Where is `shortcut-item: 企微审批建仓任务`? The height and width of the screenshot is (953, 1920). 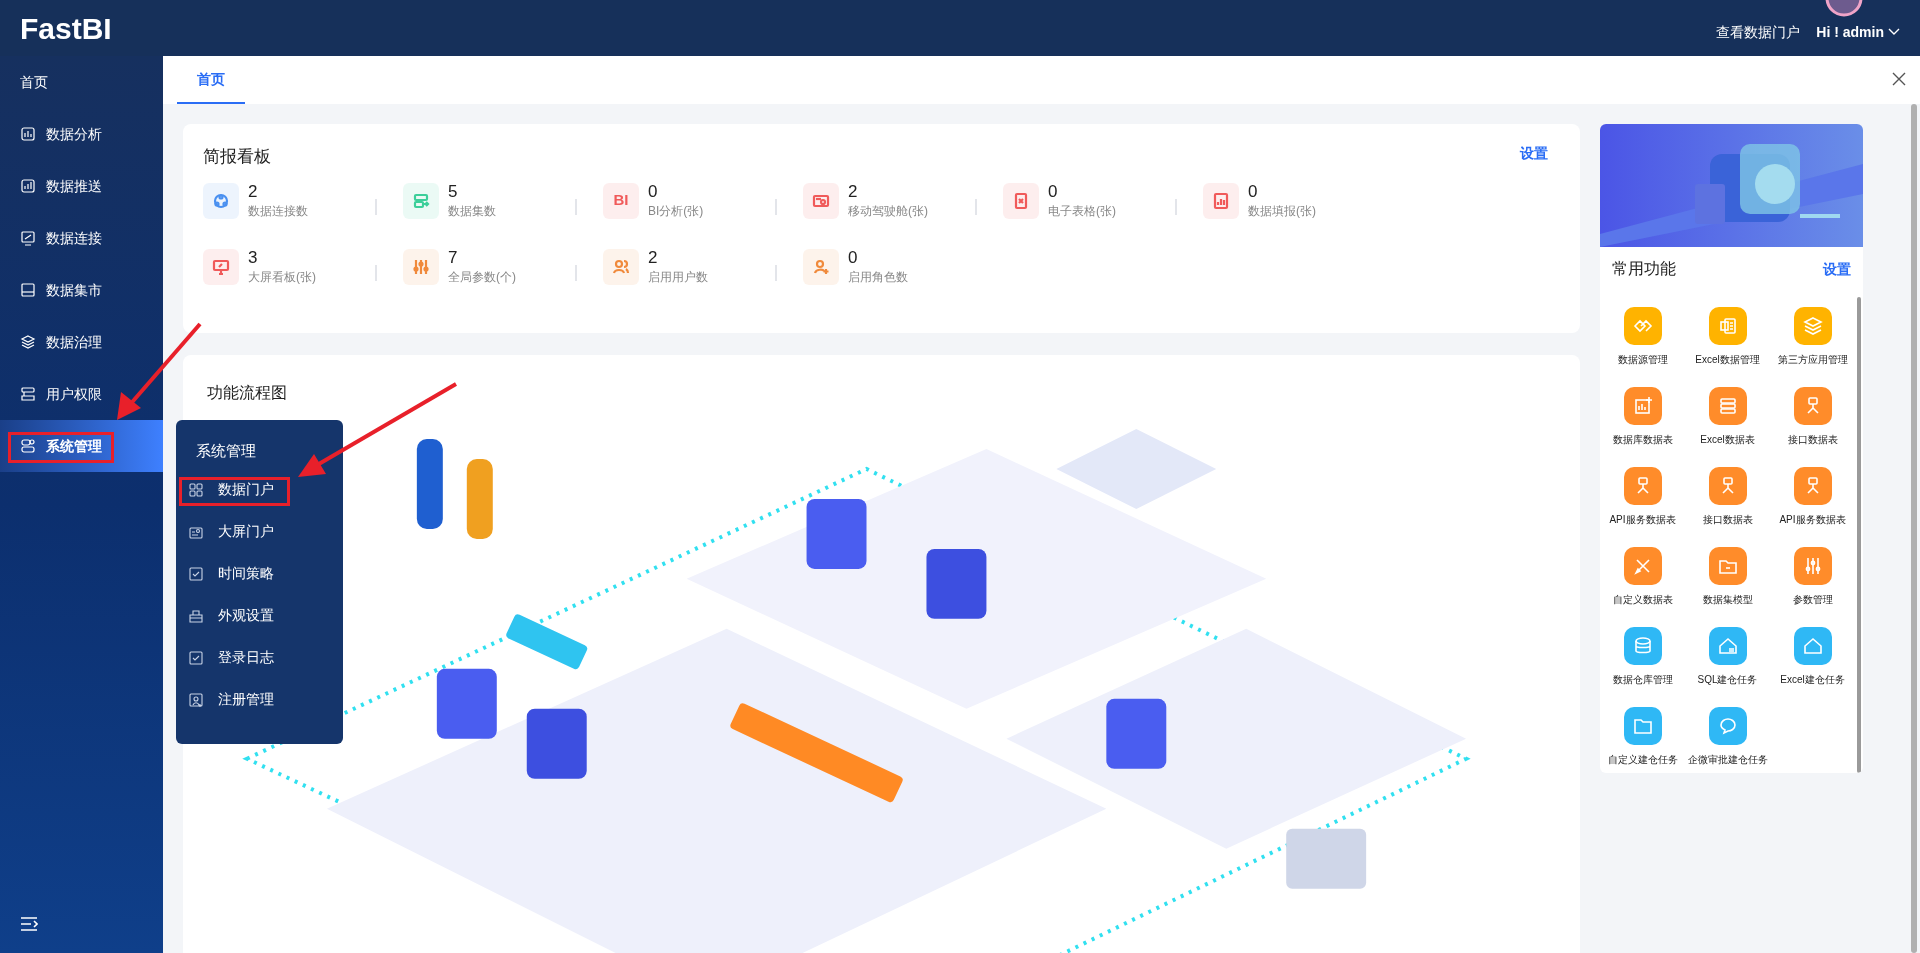 shortcut-item: 企微审批建仓任务 is located at coordinates (1727, 737).